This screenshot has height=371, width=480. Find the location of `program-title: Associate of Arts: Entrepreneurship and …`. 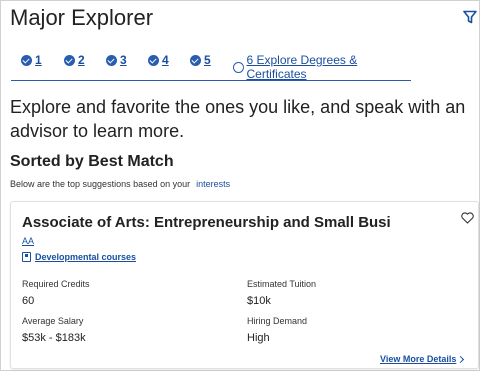

program-title: Associate of Arts: Entrepreneurship and … is located at coordinates (206, 222).